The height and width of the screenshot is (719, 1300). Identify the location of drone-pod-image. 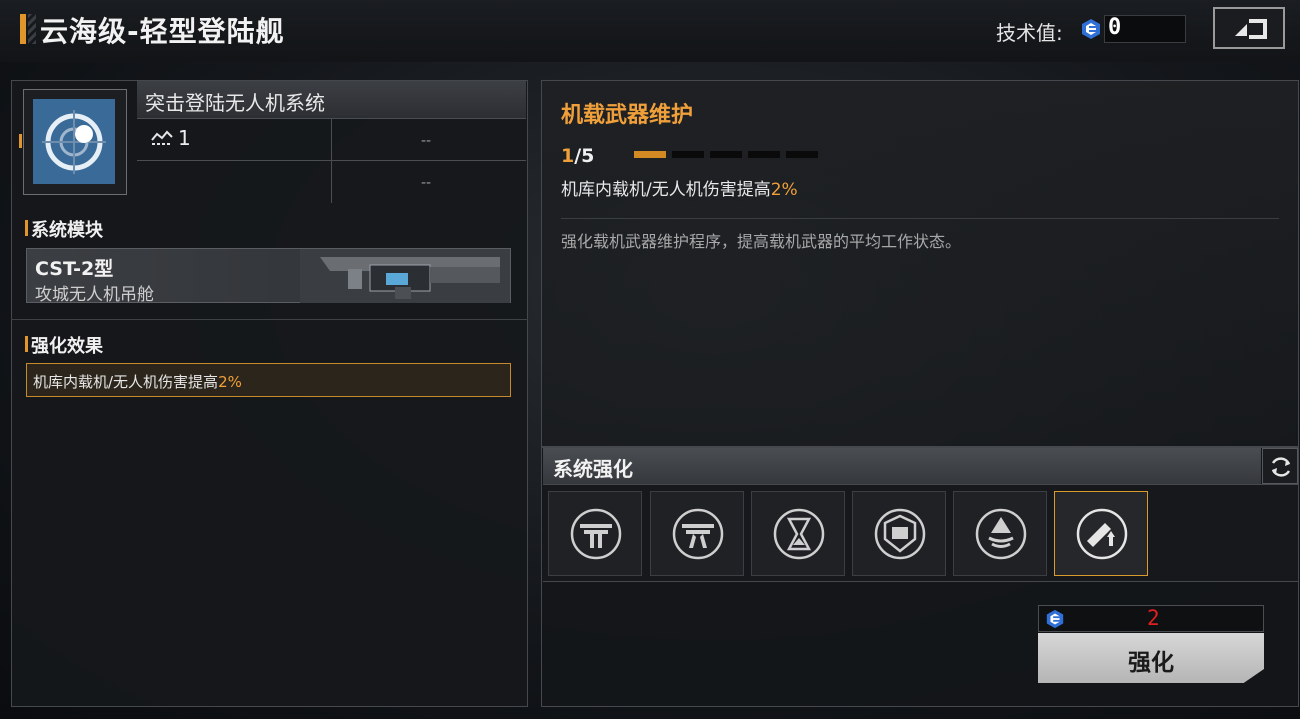
(405, 276).